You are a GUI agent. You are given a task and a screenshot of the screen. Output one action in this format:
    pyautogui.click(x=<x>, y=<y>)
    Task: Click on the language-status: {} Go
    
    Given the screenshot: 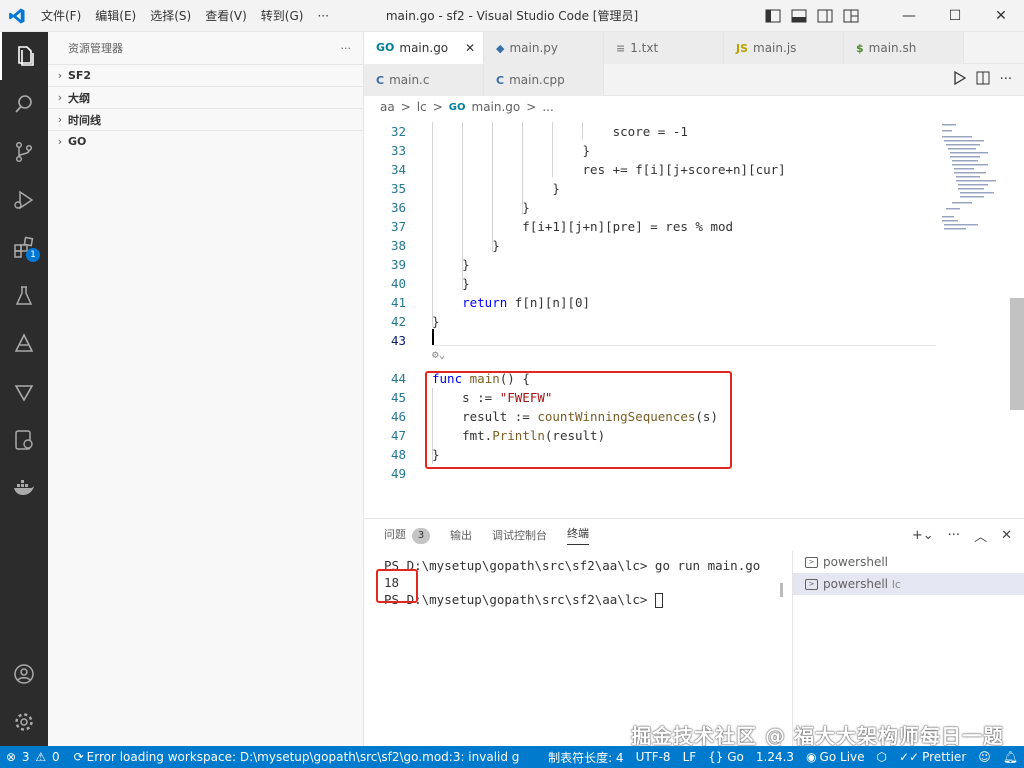 What is the action you would take?
    pyautogui.click(x=726, y=757)
    